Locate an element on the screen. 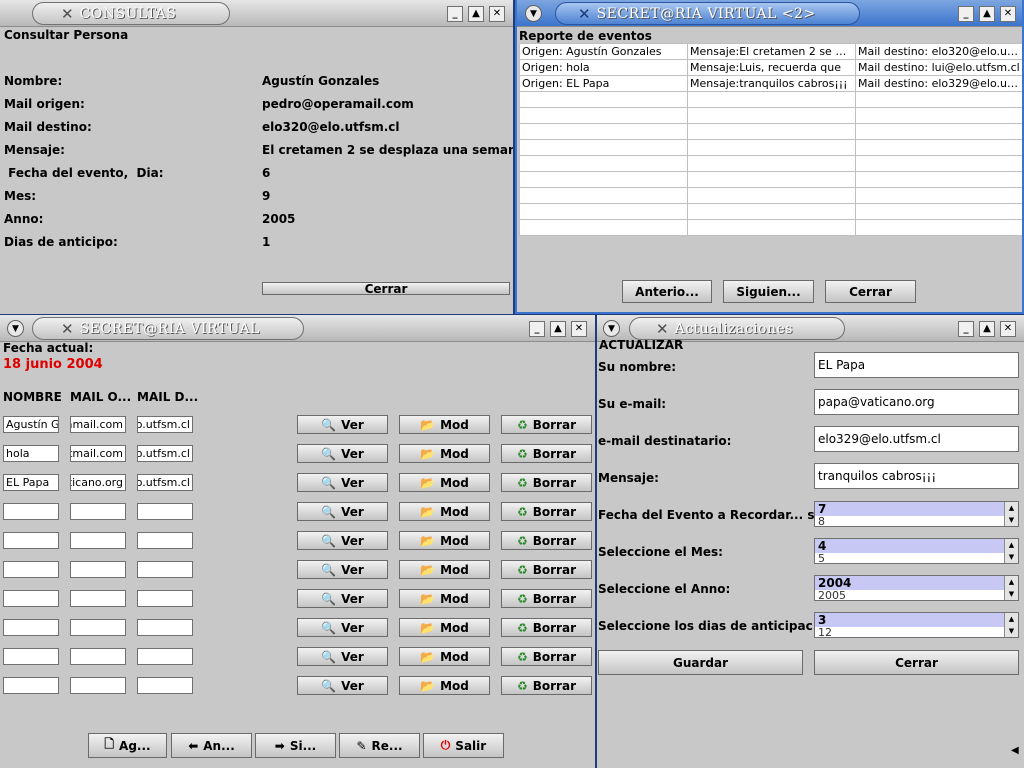  form-input: papa@vaticano.org is located at coordinates (916, 402).